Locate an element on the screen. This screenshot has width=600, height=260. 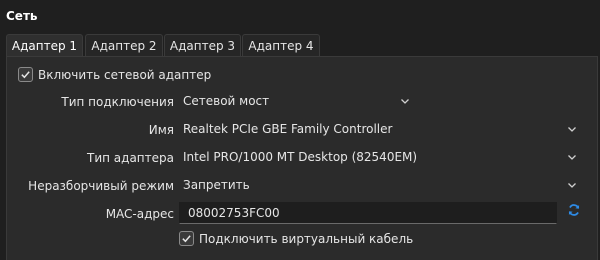
tab-adapter-3: Адаптер 3 is located at coordinates (202, 45).